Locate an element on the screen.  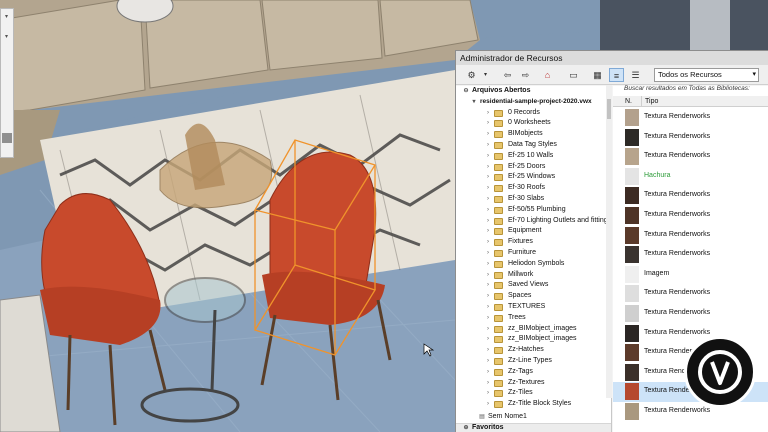
logo-icon is located at coordinates (720, 372).